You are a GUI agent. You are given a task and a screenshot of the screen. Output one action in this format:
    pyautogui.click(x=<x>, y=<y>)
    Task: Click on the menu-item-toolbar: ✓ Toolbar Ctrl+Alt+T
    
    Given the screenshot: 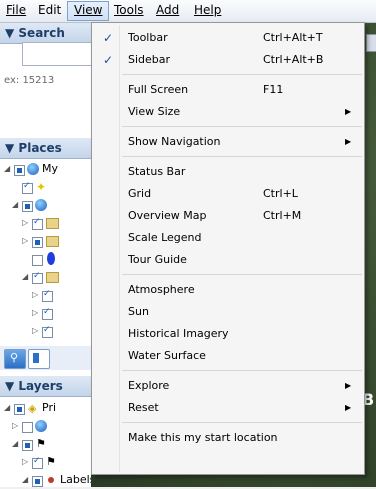 What is the action you would take?
    pyautogui.click(x=228, y=38)
    